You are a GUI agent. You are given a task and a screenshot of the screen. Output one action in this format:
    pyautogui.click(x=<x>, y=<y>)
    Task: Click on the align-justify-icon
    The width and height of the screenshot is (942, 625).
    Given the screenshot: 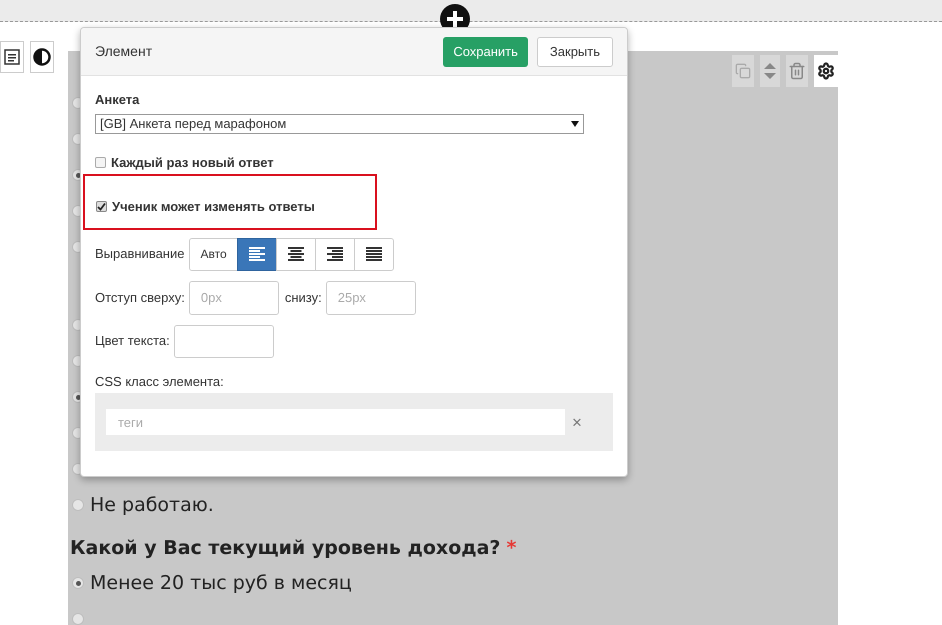 What is the action you would take?
    pyautogui.click(x=374, y=254)
    